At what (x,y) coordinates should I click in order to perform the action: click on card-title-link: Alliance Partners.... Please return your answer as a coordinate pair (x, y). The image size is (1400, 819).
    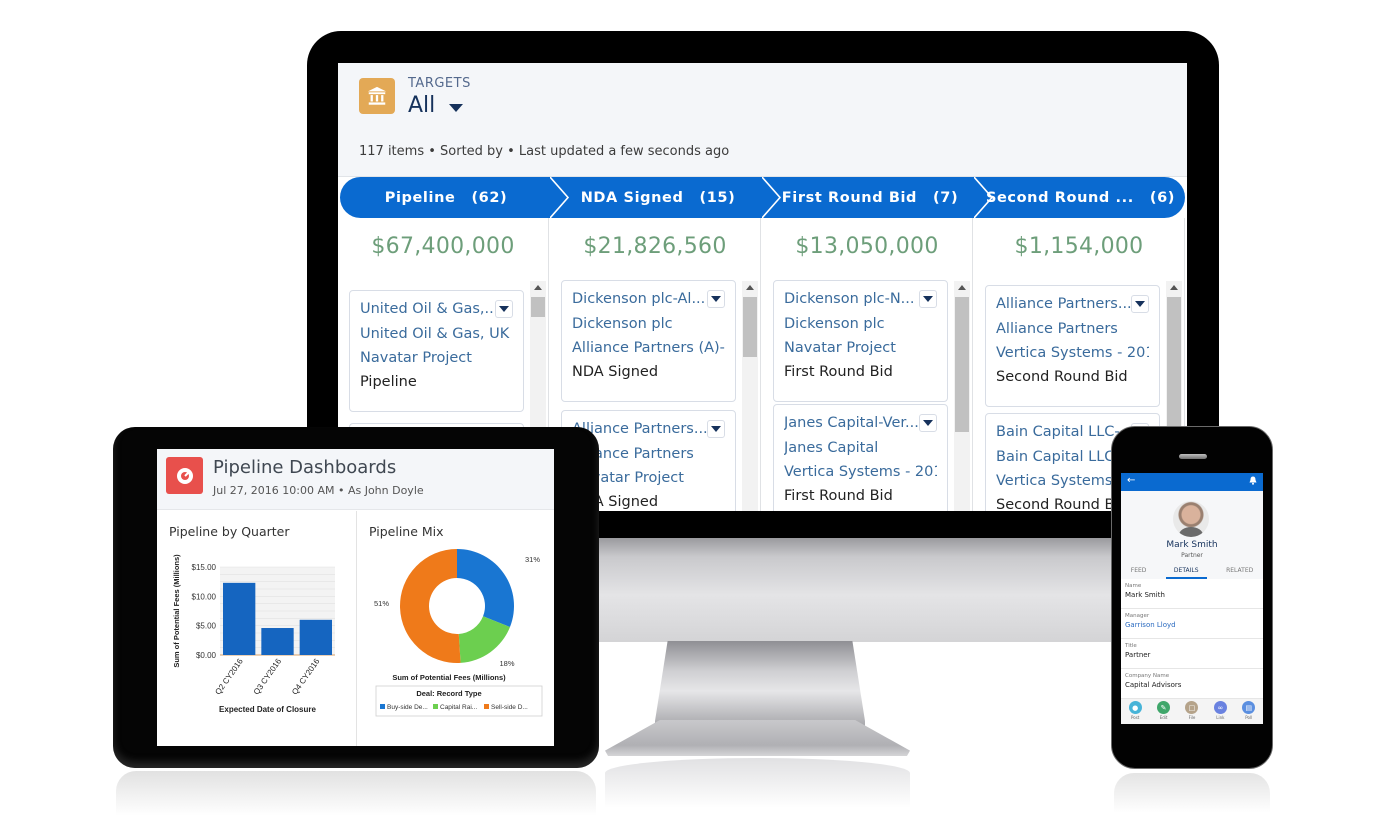
    Looking at the image, I should click on (1063, 304).